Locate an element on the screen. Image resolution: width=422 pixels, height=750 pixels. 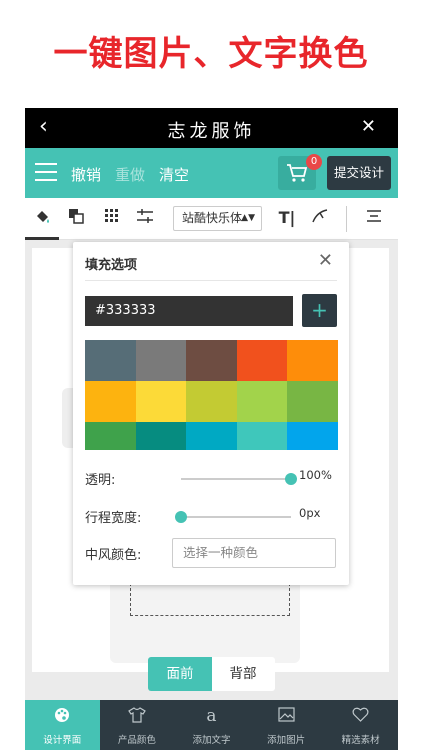
palette-icon is located at coordinates (62, 717).